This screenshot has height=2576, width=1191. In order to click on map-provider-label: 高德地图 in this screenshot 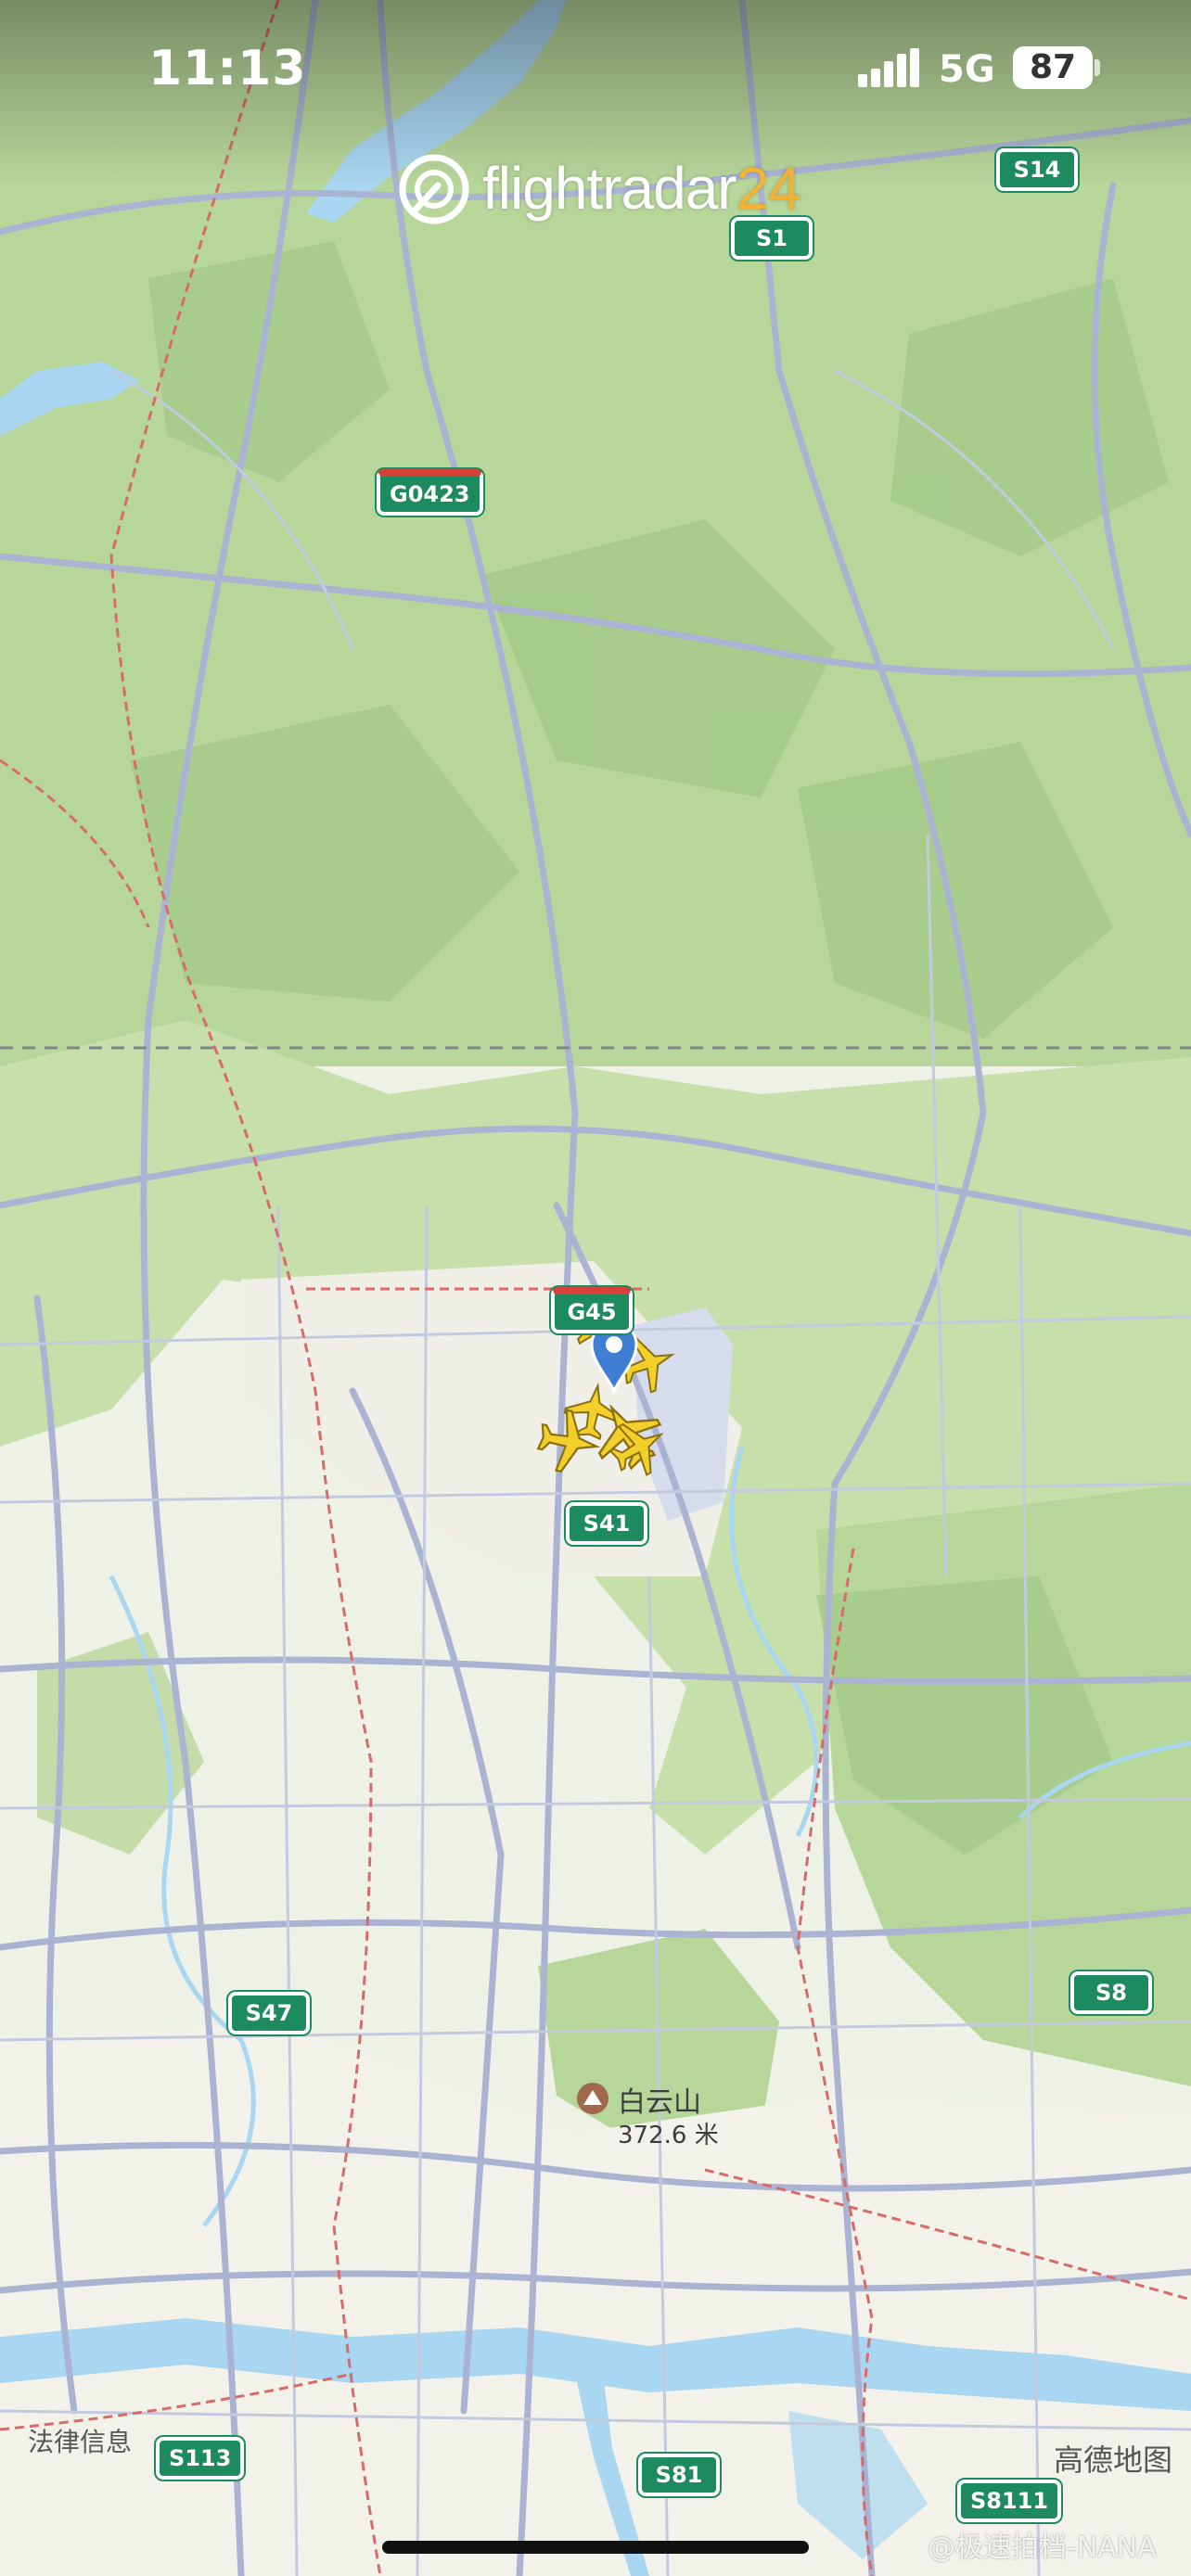, I will do `click(1113, 2460)`.